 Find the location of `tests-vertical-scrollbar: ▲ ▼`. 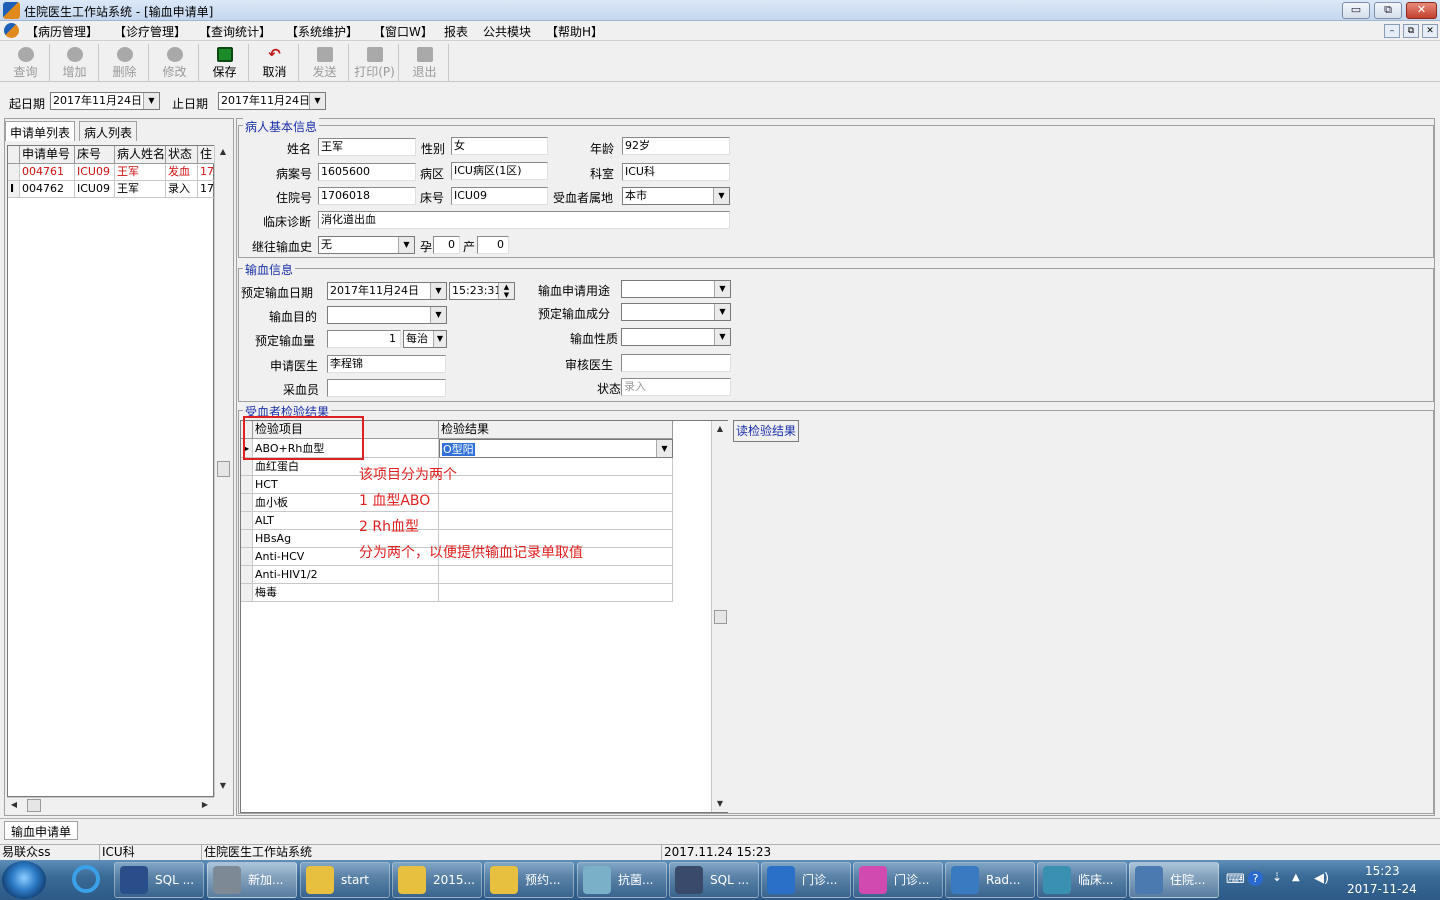

tests-vertical-scrollbar: ▲ ▼ is located at coordinates (719, 616).